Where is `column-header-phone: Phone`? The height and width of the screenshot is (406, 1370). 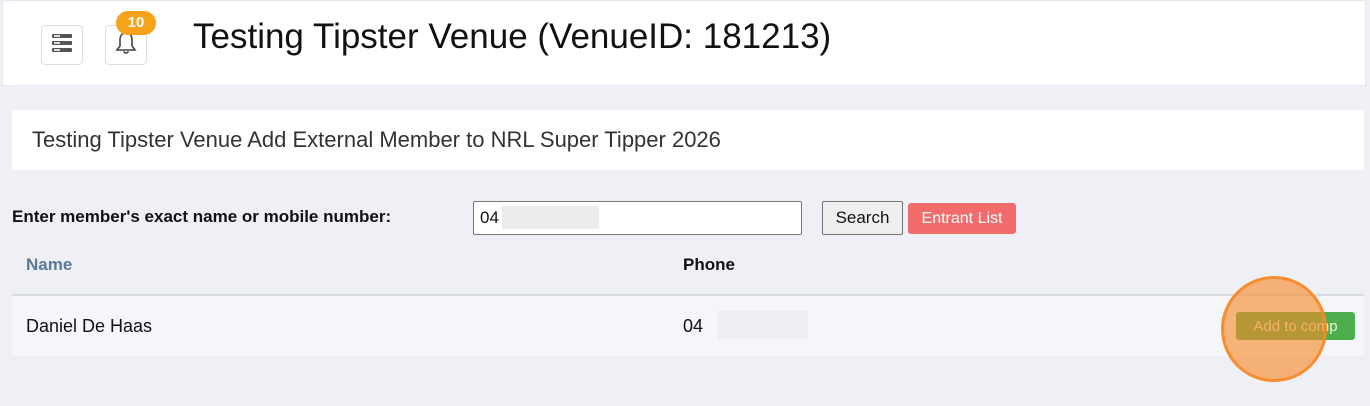
column-header-phone: Phone is located at coordinates (709, 264).